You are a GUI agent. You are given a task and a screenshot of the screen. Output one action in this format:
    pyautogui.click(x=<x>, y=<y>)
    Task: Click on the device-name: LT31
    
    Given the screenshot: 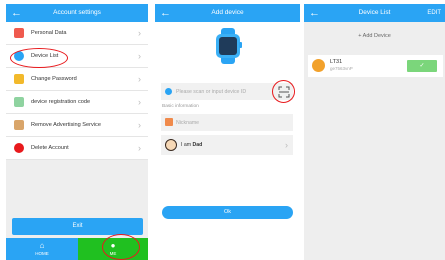 What is the action you would take?
    pyautogui.click(x=336, y=62)
    